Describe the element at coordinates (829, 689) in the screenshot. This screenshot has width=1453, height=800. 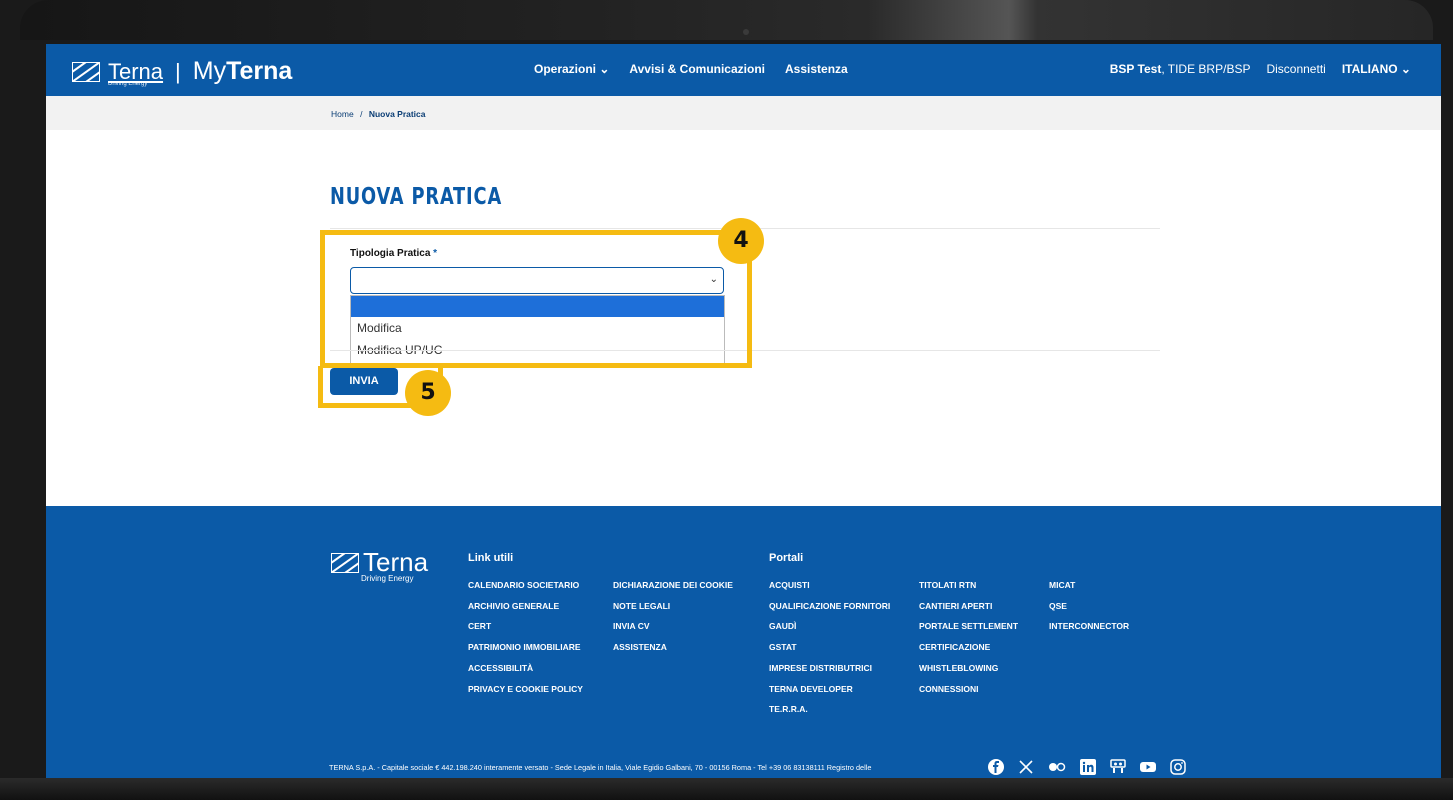
I see `footer-portal-link: TERNA DEVELOPER` at that location.